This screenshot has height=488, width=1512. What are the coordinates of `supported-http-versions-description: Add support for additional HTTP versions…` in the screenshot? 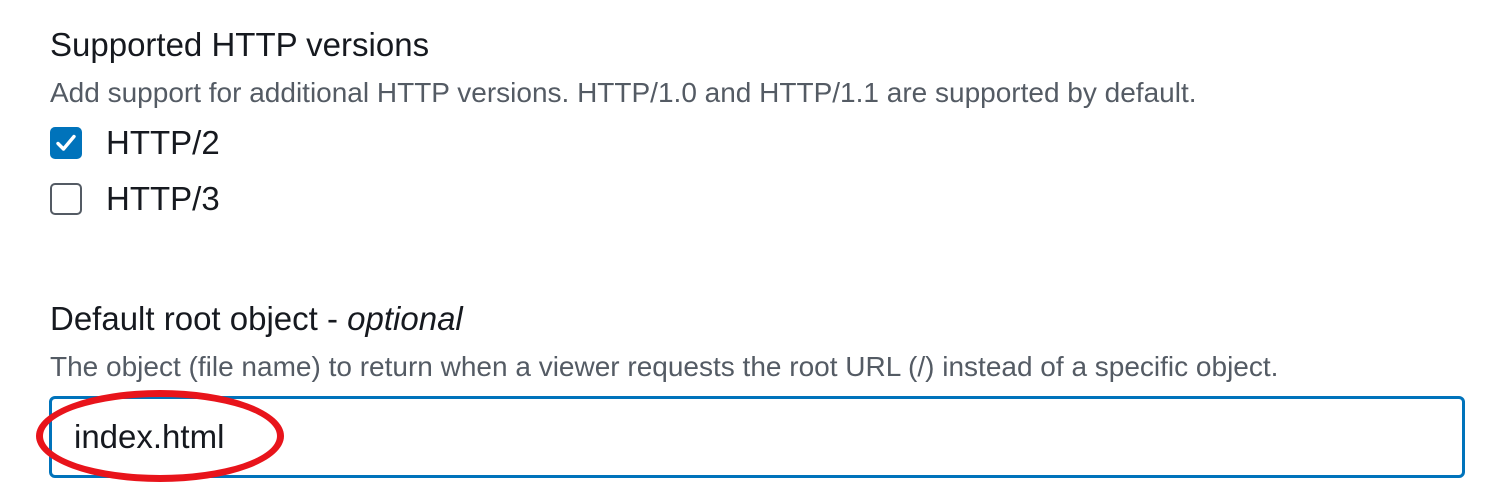 It's located at (623, 92).